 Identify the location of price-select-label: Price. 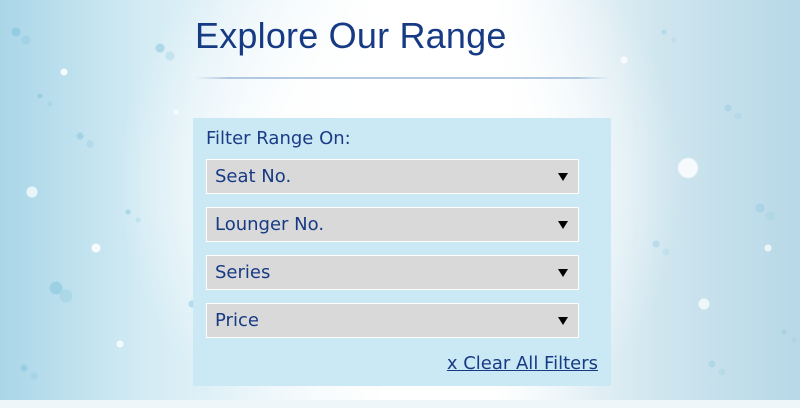
(237, 320).